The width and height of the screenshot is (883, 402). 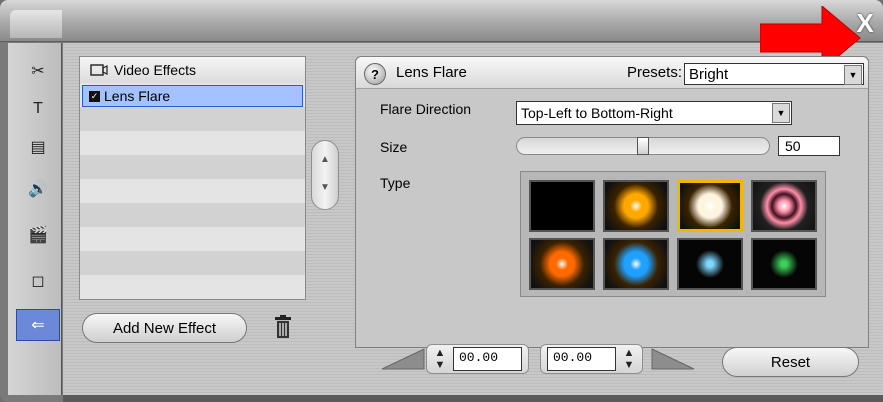 I want to click on frame-icon-glyph: ◻, so click(x=38, y=281).